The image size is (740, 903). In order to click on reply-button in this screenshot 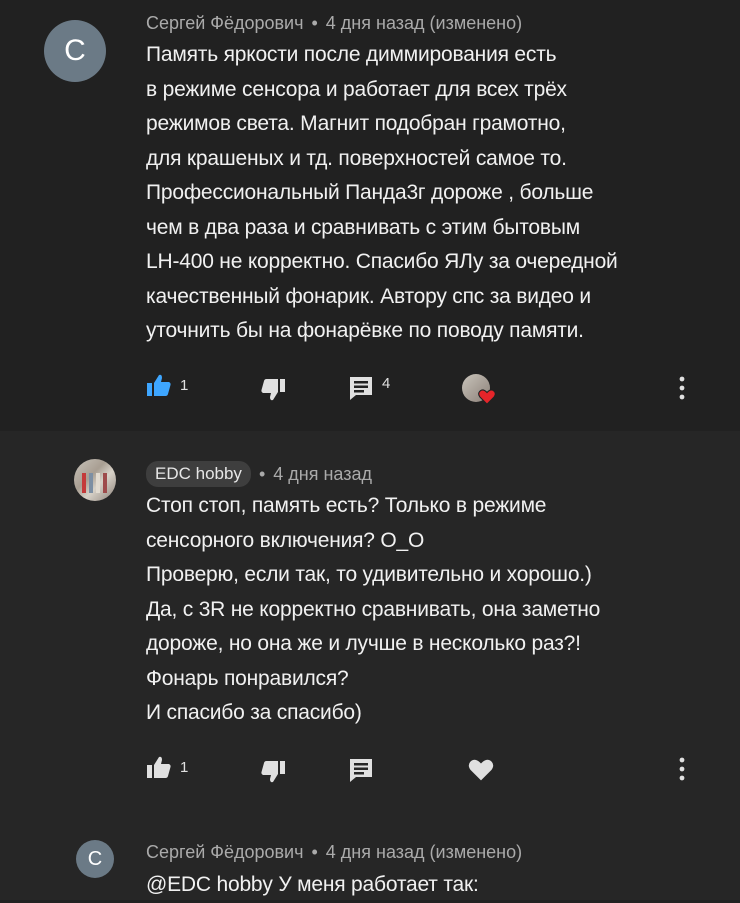, I will do `click(361, 770)`.